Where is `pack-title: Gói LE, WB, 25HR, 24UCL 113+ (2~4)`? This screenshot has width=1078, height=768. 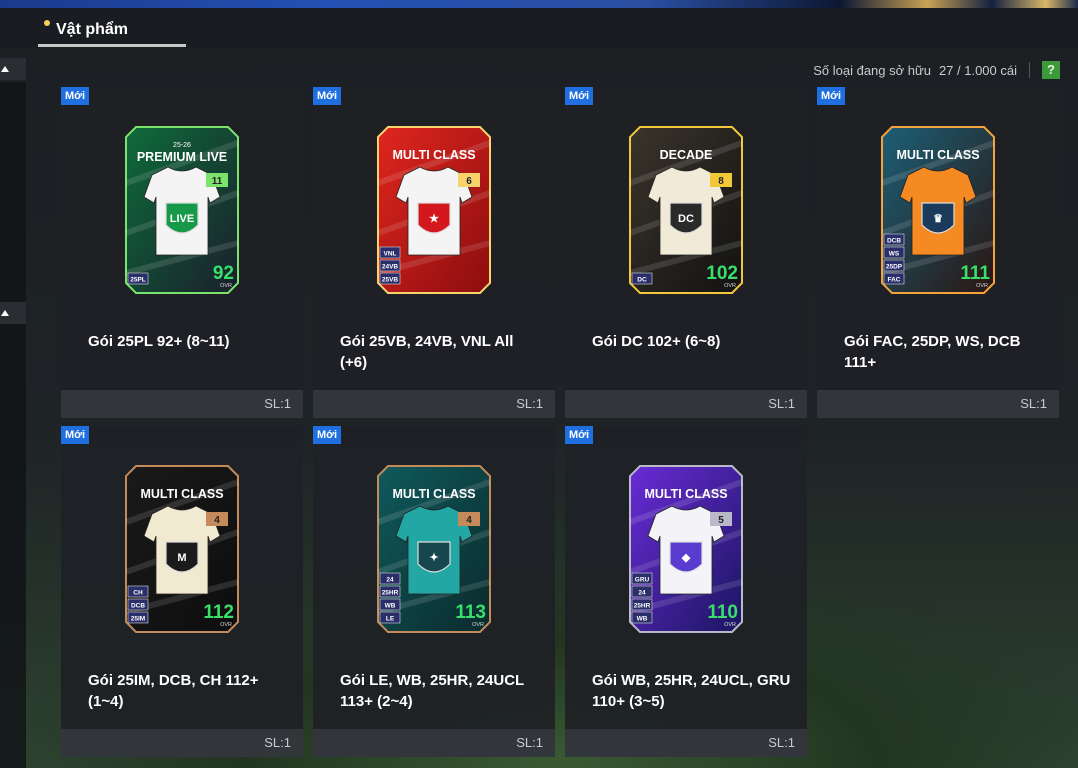 pack-title: Gói LE, WB, 25HR, 24UCL 113+ (2~4) is located at coordinates (432, 691).